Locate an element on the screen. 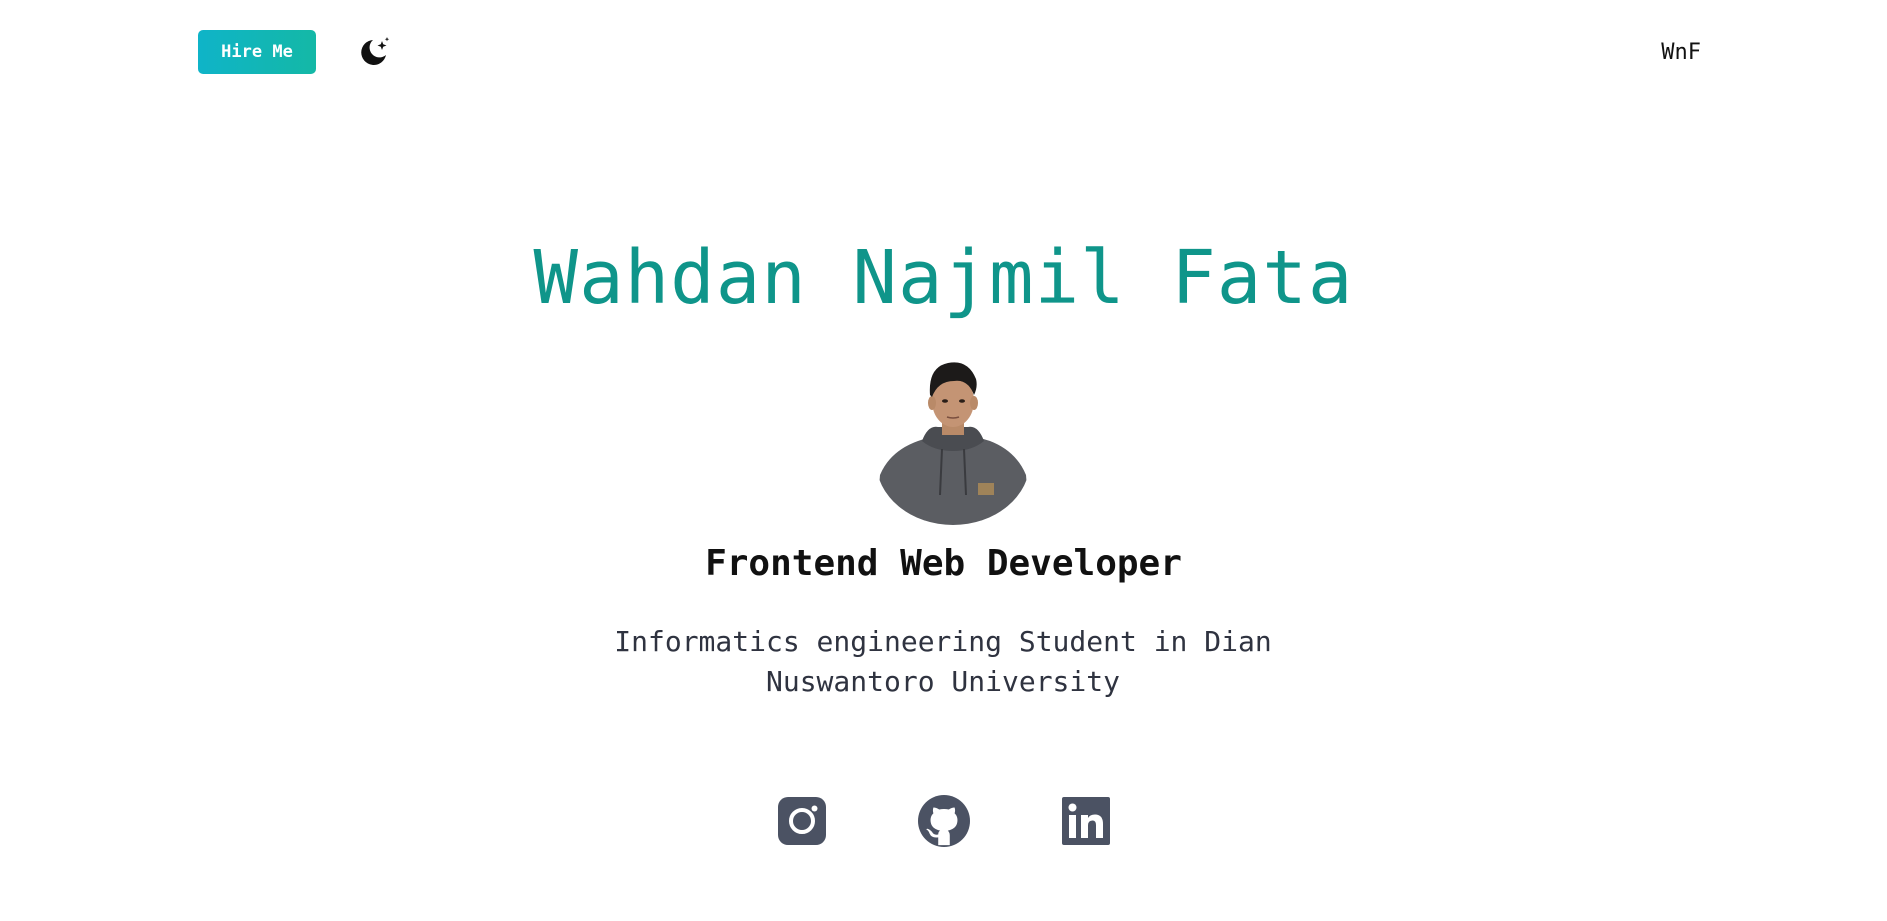  profile-avatar is located at coordinates (953, 440).